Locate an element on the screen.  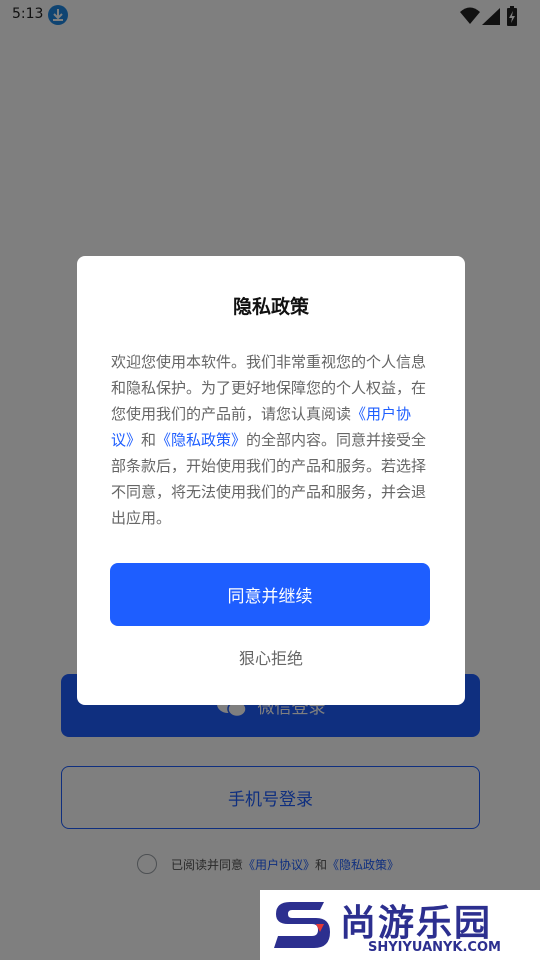
watermark-subtitle: SHYIYUANYK.COM is located at coordinates (434, 947).